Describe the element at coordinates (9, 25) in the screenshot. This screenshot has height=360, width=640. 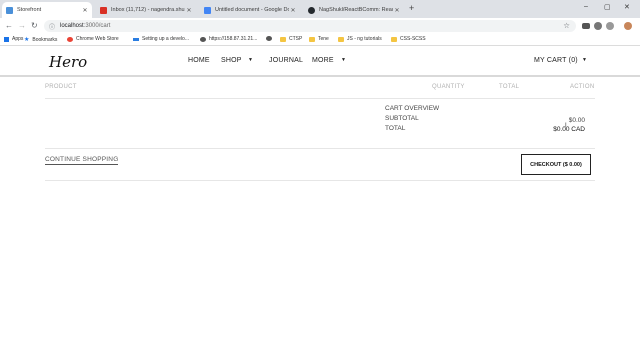
I see `back-arrow-icon: ←` at that location.